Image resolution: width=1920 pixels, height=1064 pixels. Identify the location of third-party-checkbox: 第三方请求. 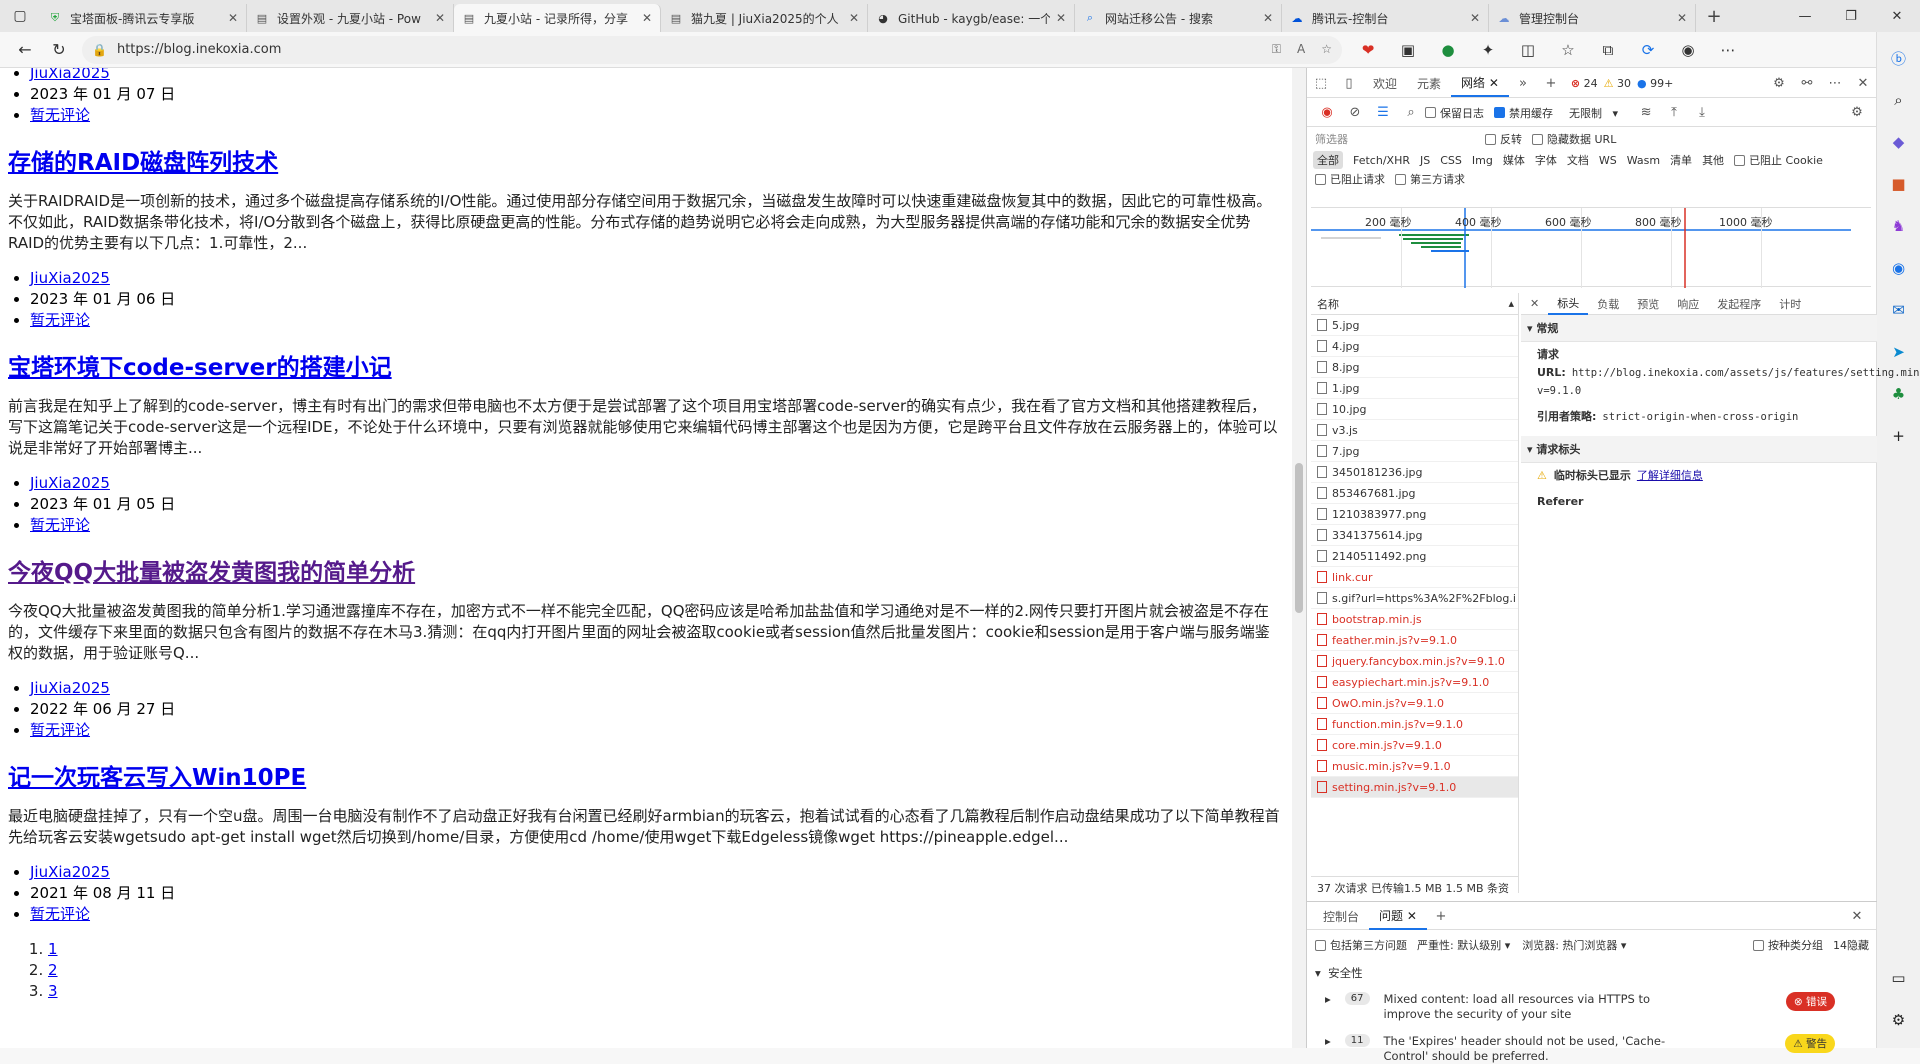
(1430, 179).